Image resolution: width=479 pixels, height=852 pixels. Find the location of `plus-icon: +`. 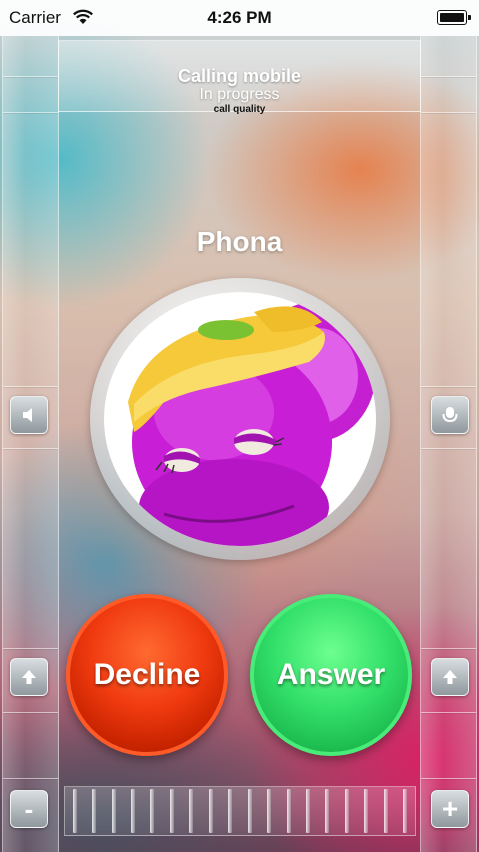

plus-icon: + is located at coordinates (450, 808).